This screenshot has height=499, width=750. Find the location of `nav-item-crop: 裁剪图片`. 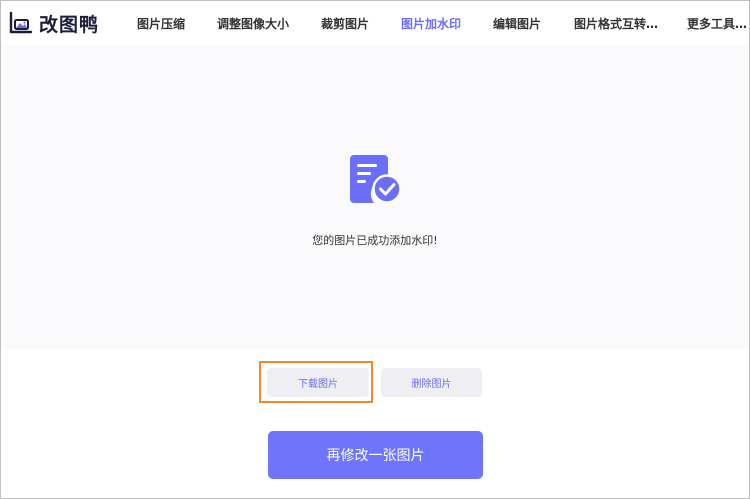

nav-item-crop: 裁剪图片 is located at coordinates (345, 23).